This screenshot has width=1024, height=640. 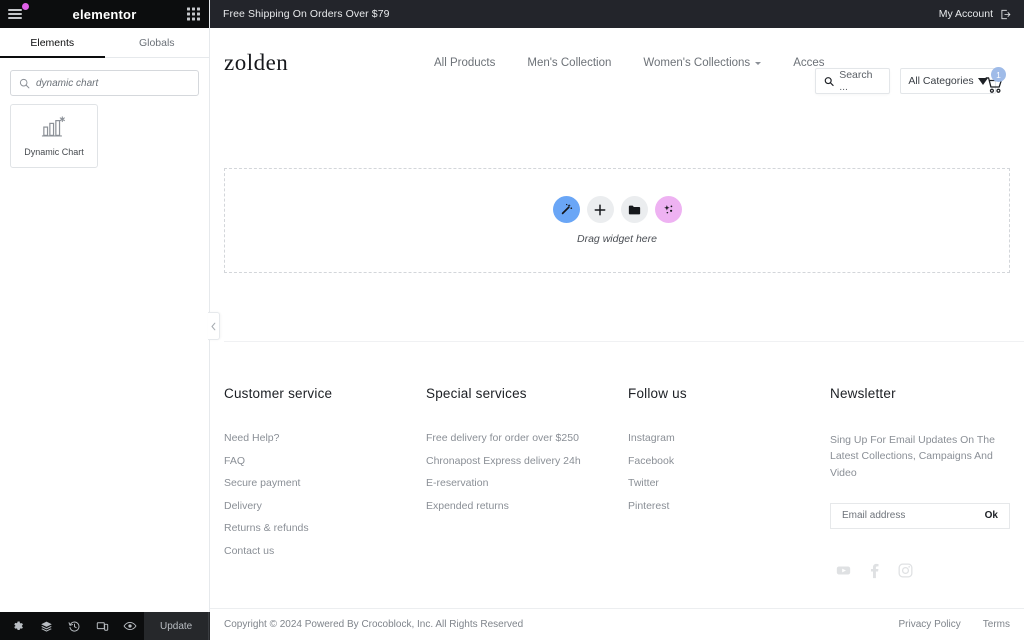 I want to click on facebook-icon, so click(x=874, y=571).